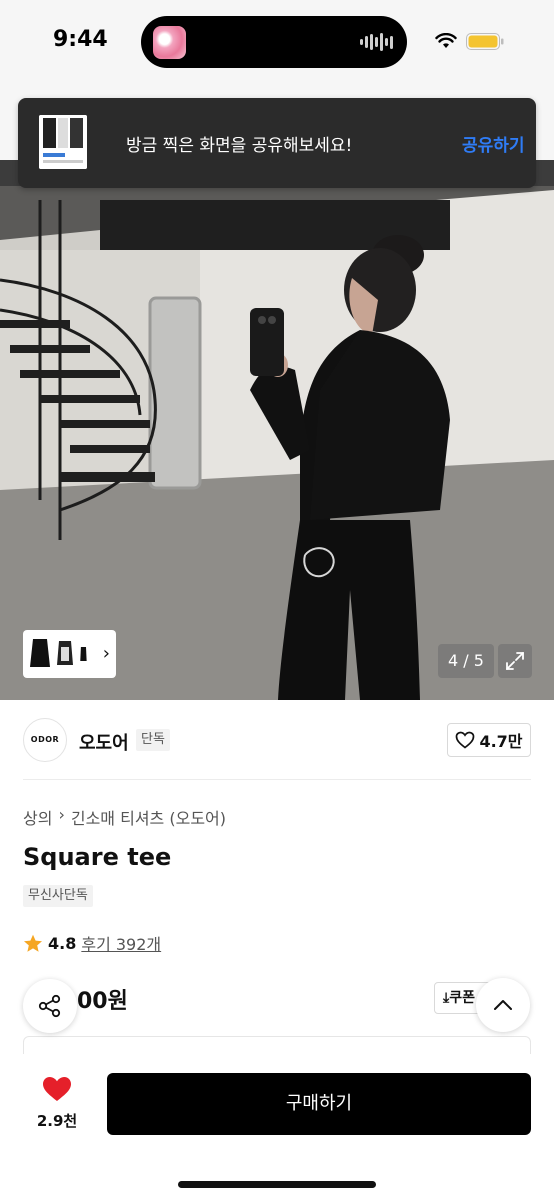 The height and width of the screenshot is (1200, 554). Describe the element at coordinates (102, 1001) in the screenshot. I see `product-price: 00원` at that location.